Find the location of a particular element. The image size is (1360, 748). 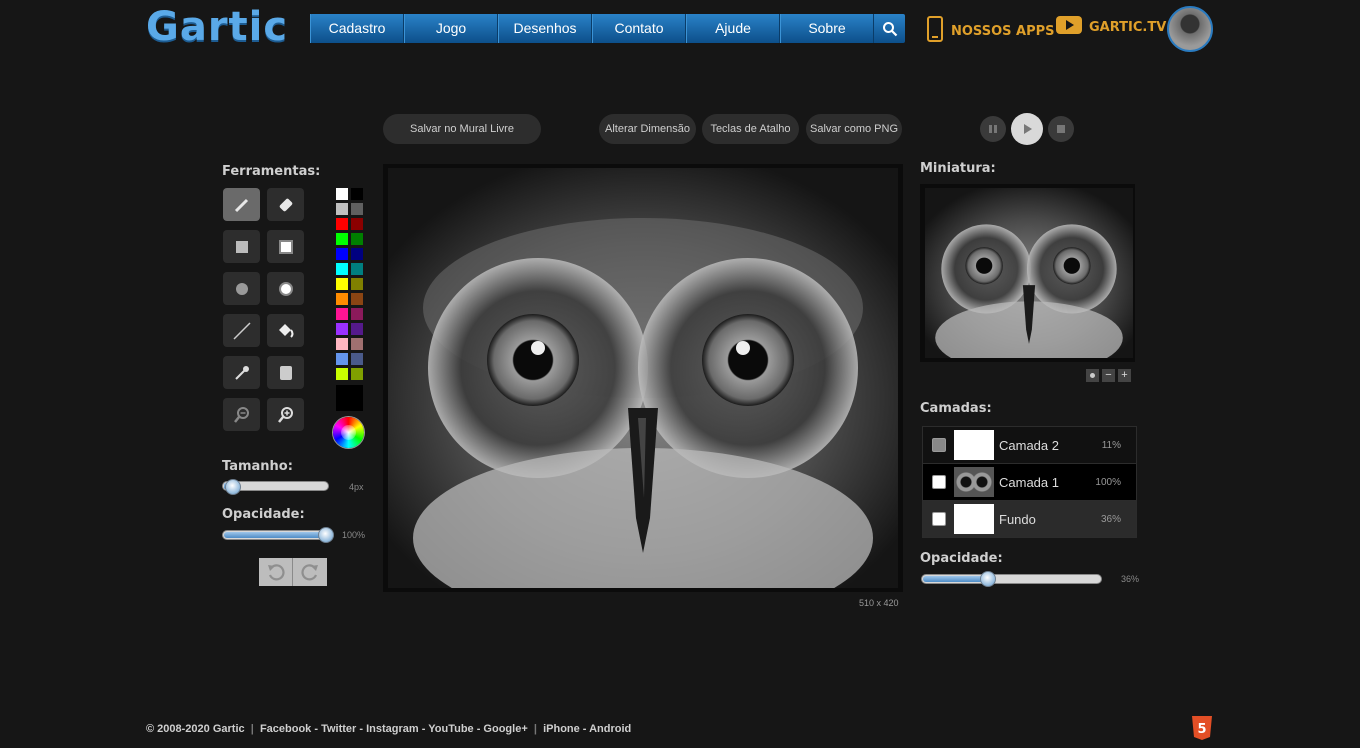

youtube-icon is located at coordinates (1069, 27).